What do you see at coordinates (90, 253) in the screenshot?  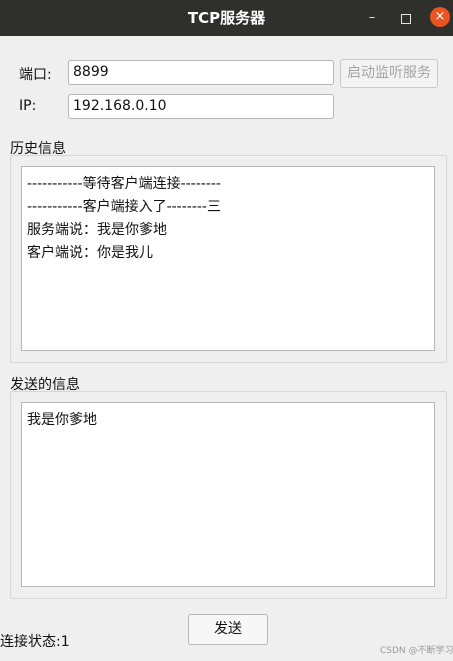 I see `history-line: 客户端说：你是我儿` at bounding box center [90, 253].